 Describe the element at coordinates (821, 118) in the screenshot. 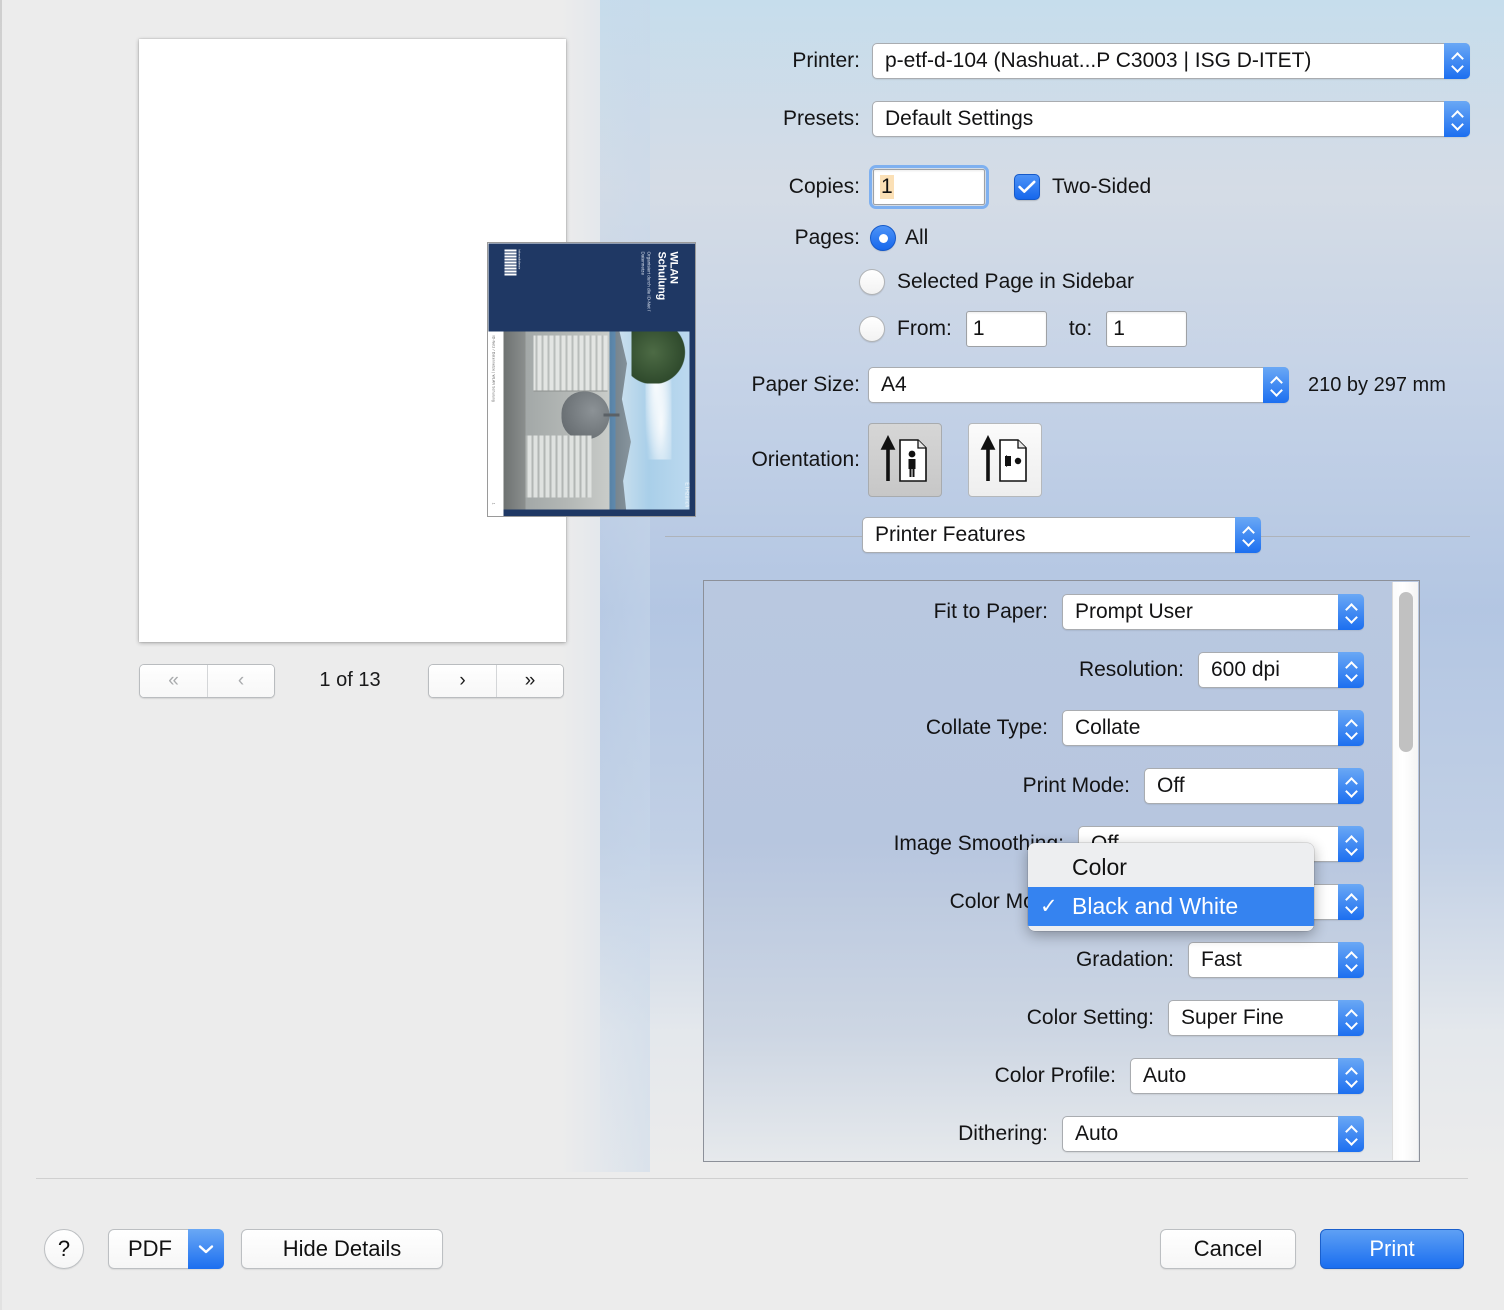

I see `presets-label: Presets:` at that location.